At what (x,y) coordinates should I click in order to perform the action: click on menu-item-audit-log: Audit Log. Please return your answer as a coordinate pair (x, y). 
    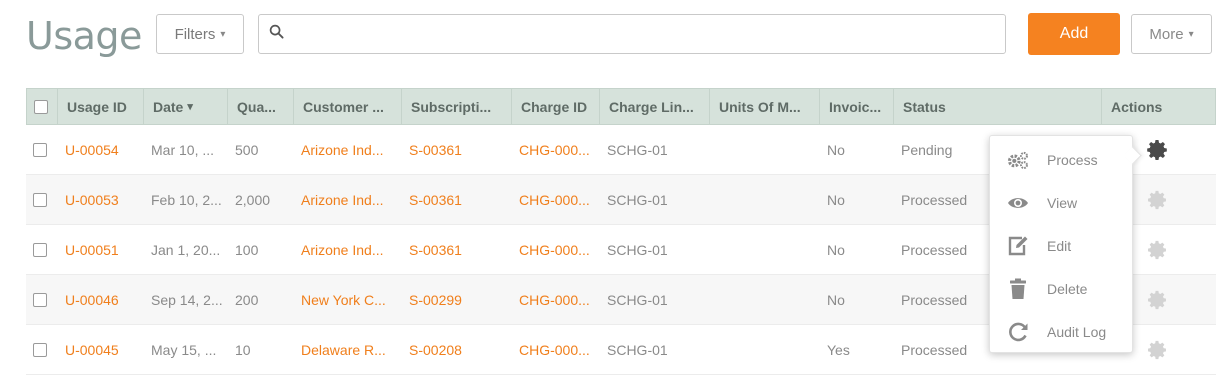
    Looking at the image, I should click on (1062, 331).